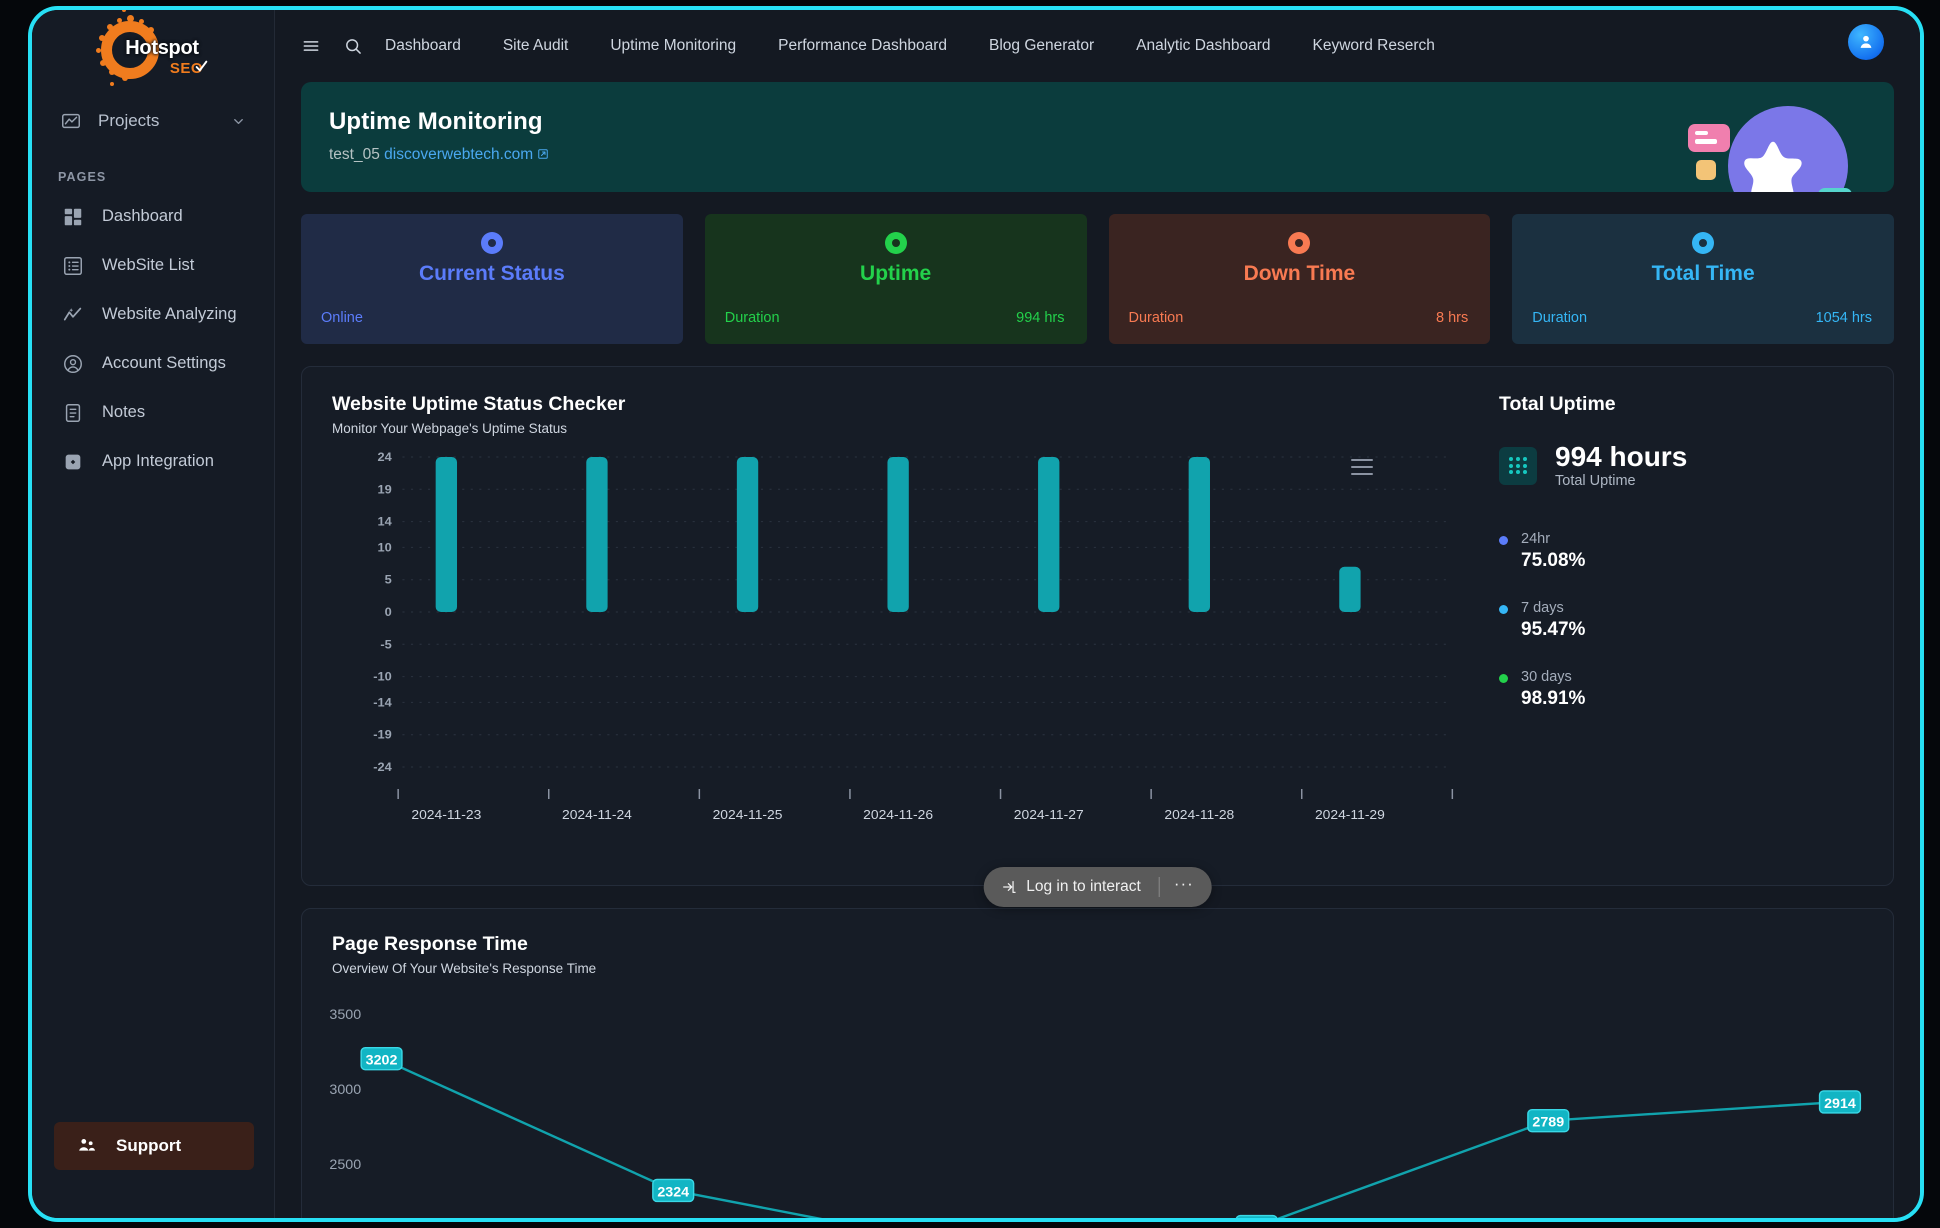  What do you see at coordinates (1546, 677) in the screenshot?
I see `uptime-metric-label: 30 days` at bounding box center [1546, 677].